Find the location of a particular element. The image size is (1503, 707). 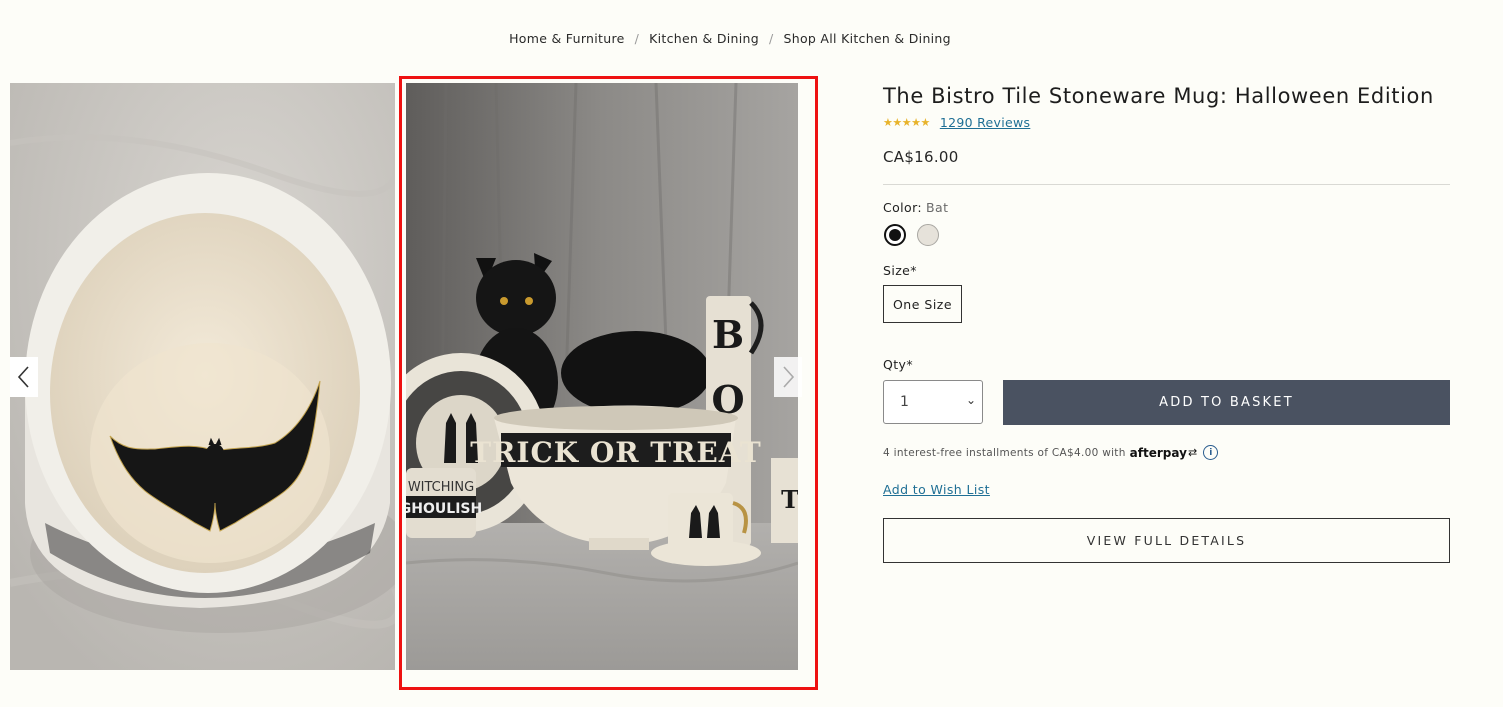

product-price: CA$16.00 is located at coordinates (921, 157).